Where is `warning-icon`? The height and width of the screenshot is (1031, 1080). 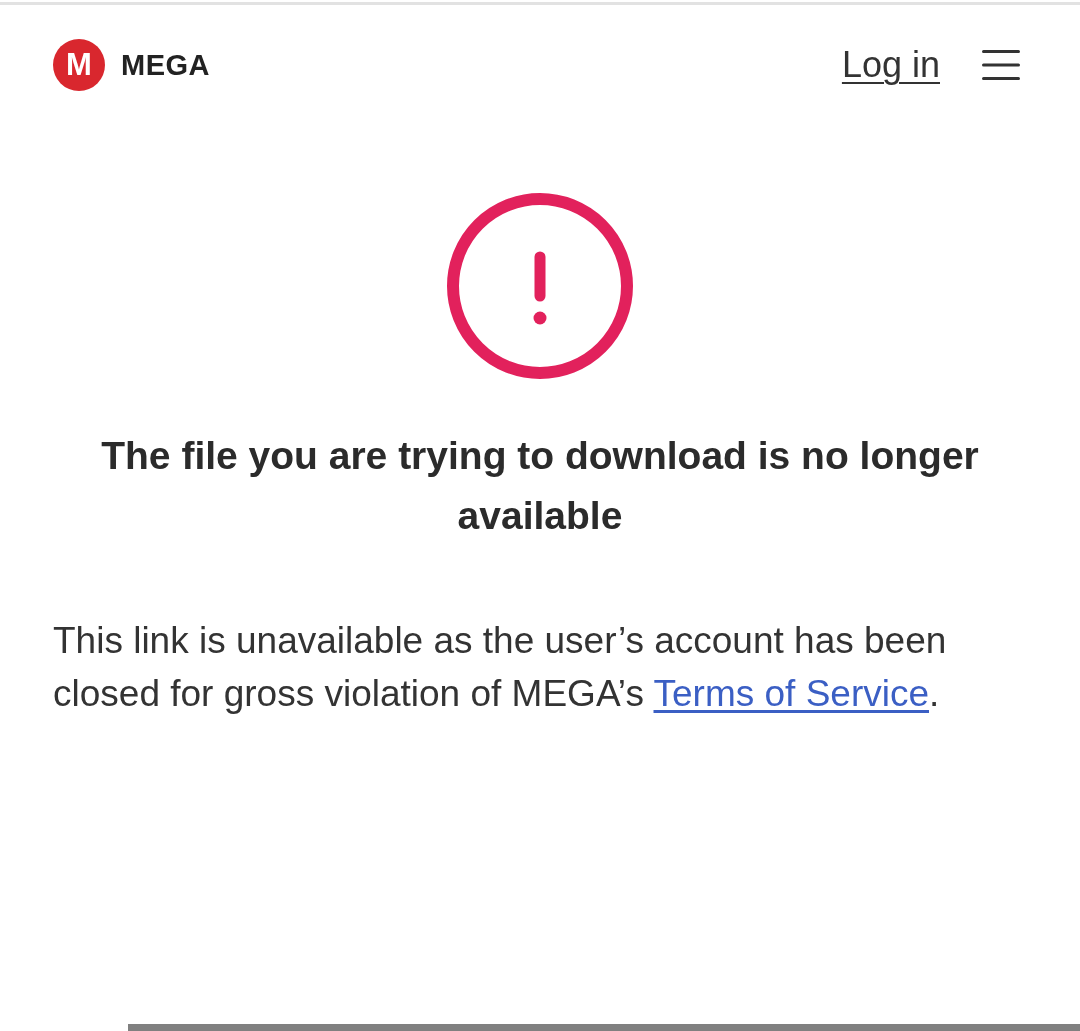 warning-icon is located at coordinates (540, 286).